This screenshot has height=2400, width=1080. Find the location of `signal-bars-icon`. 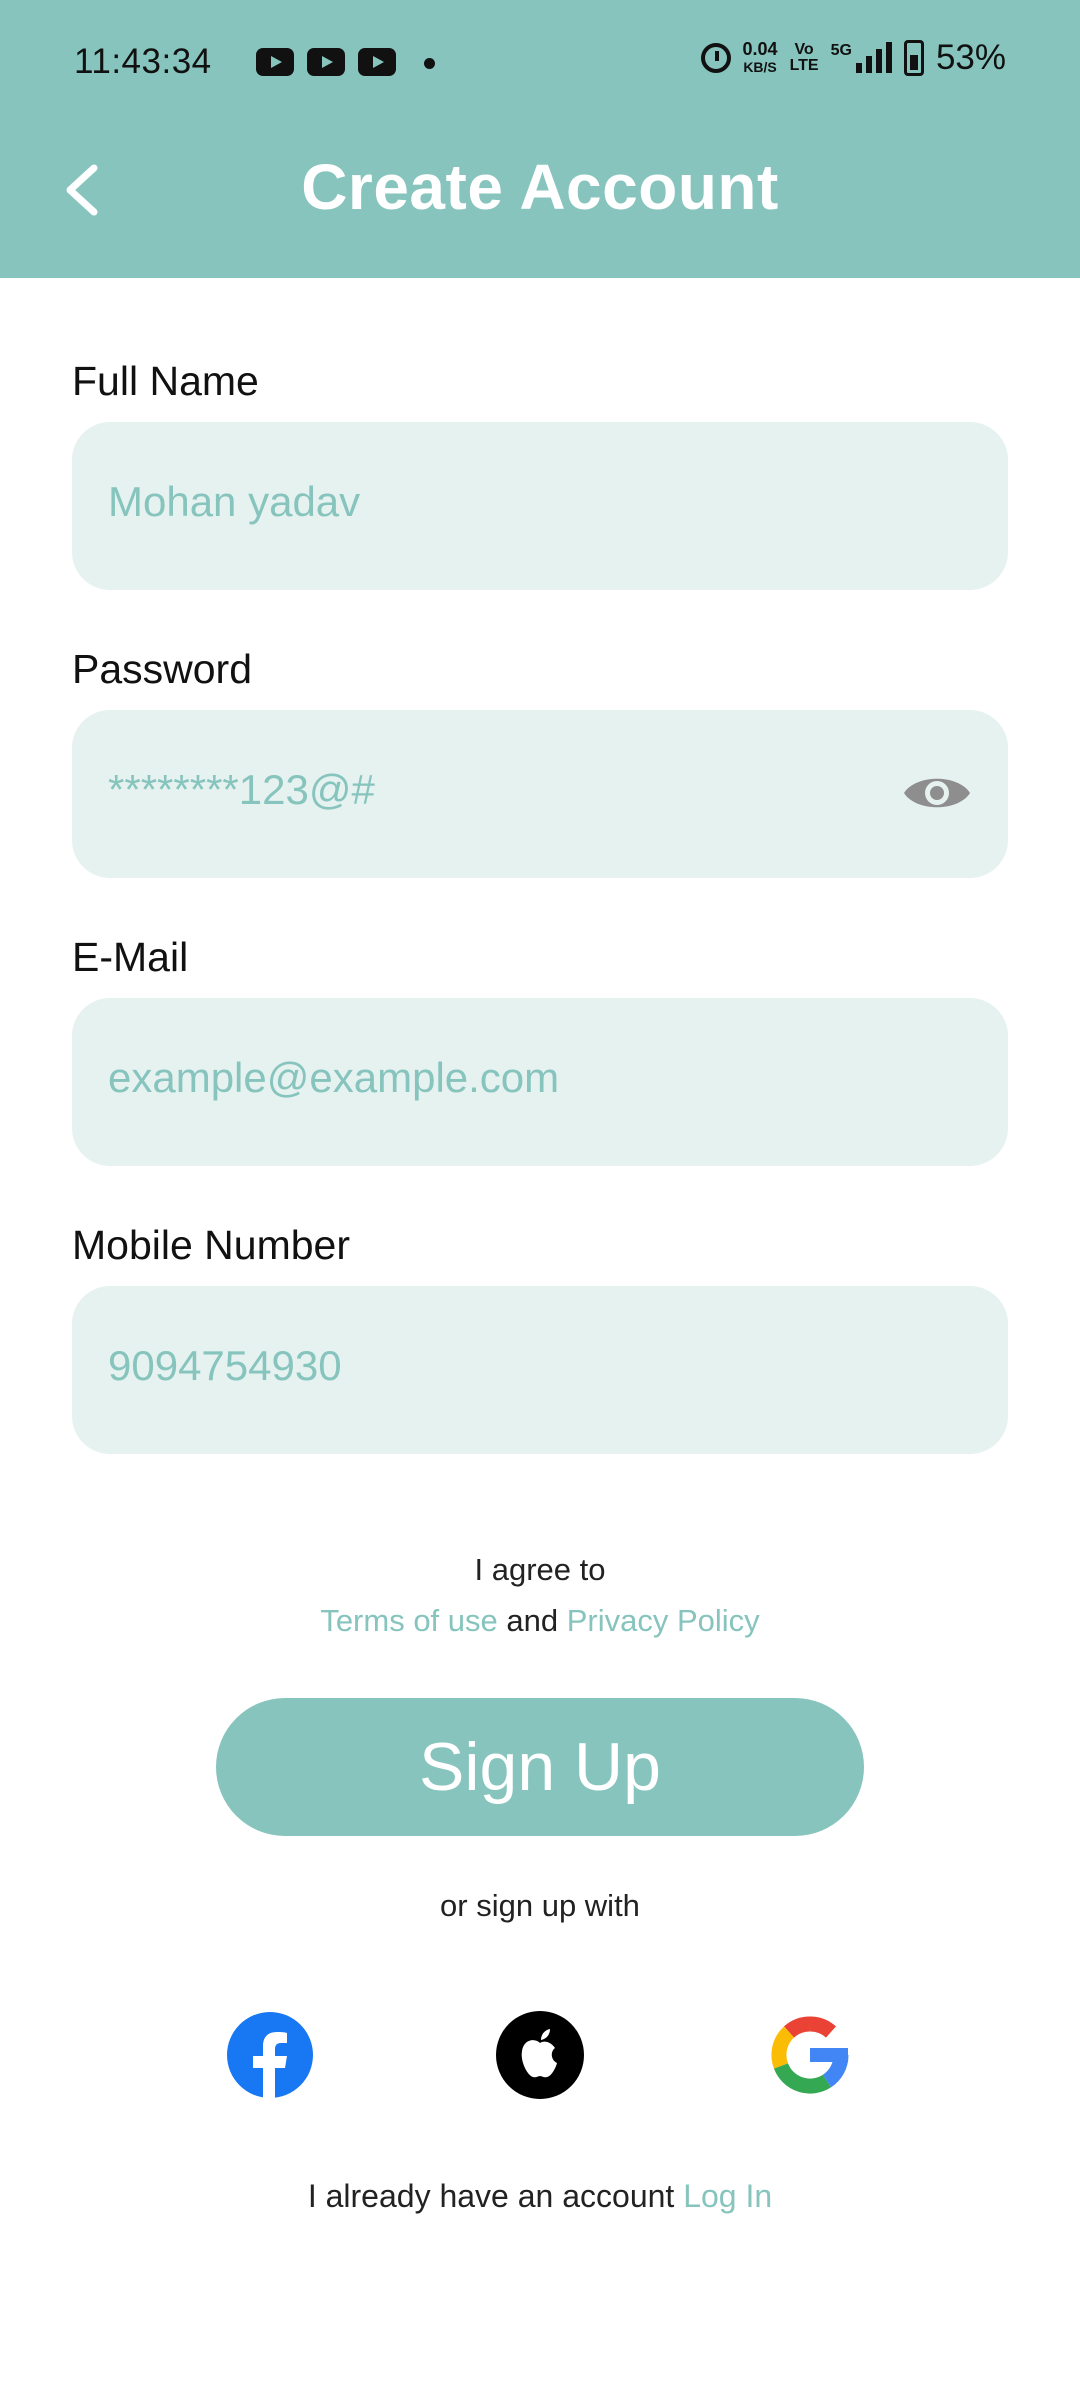

signal-bars-icon is located at coordinates (873, 57).